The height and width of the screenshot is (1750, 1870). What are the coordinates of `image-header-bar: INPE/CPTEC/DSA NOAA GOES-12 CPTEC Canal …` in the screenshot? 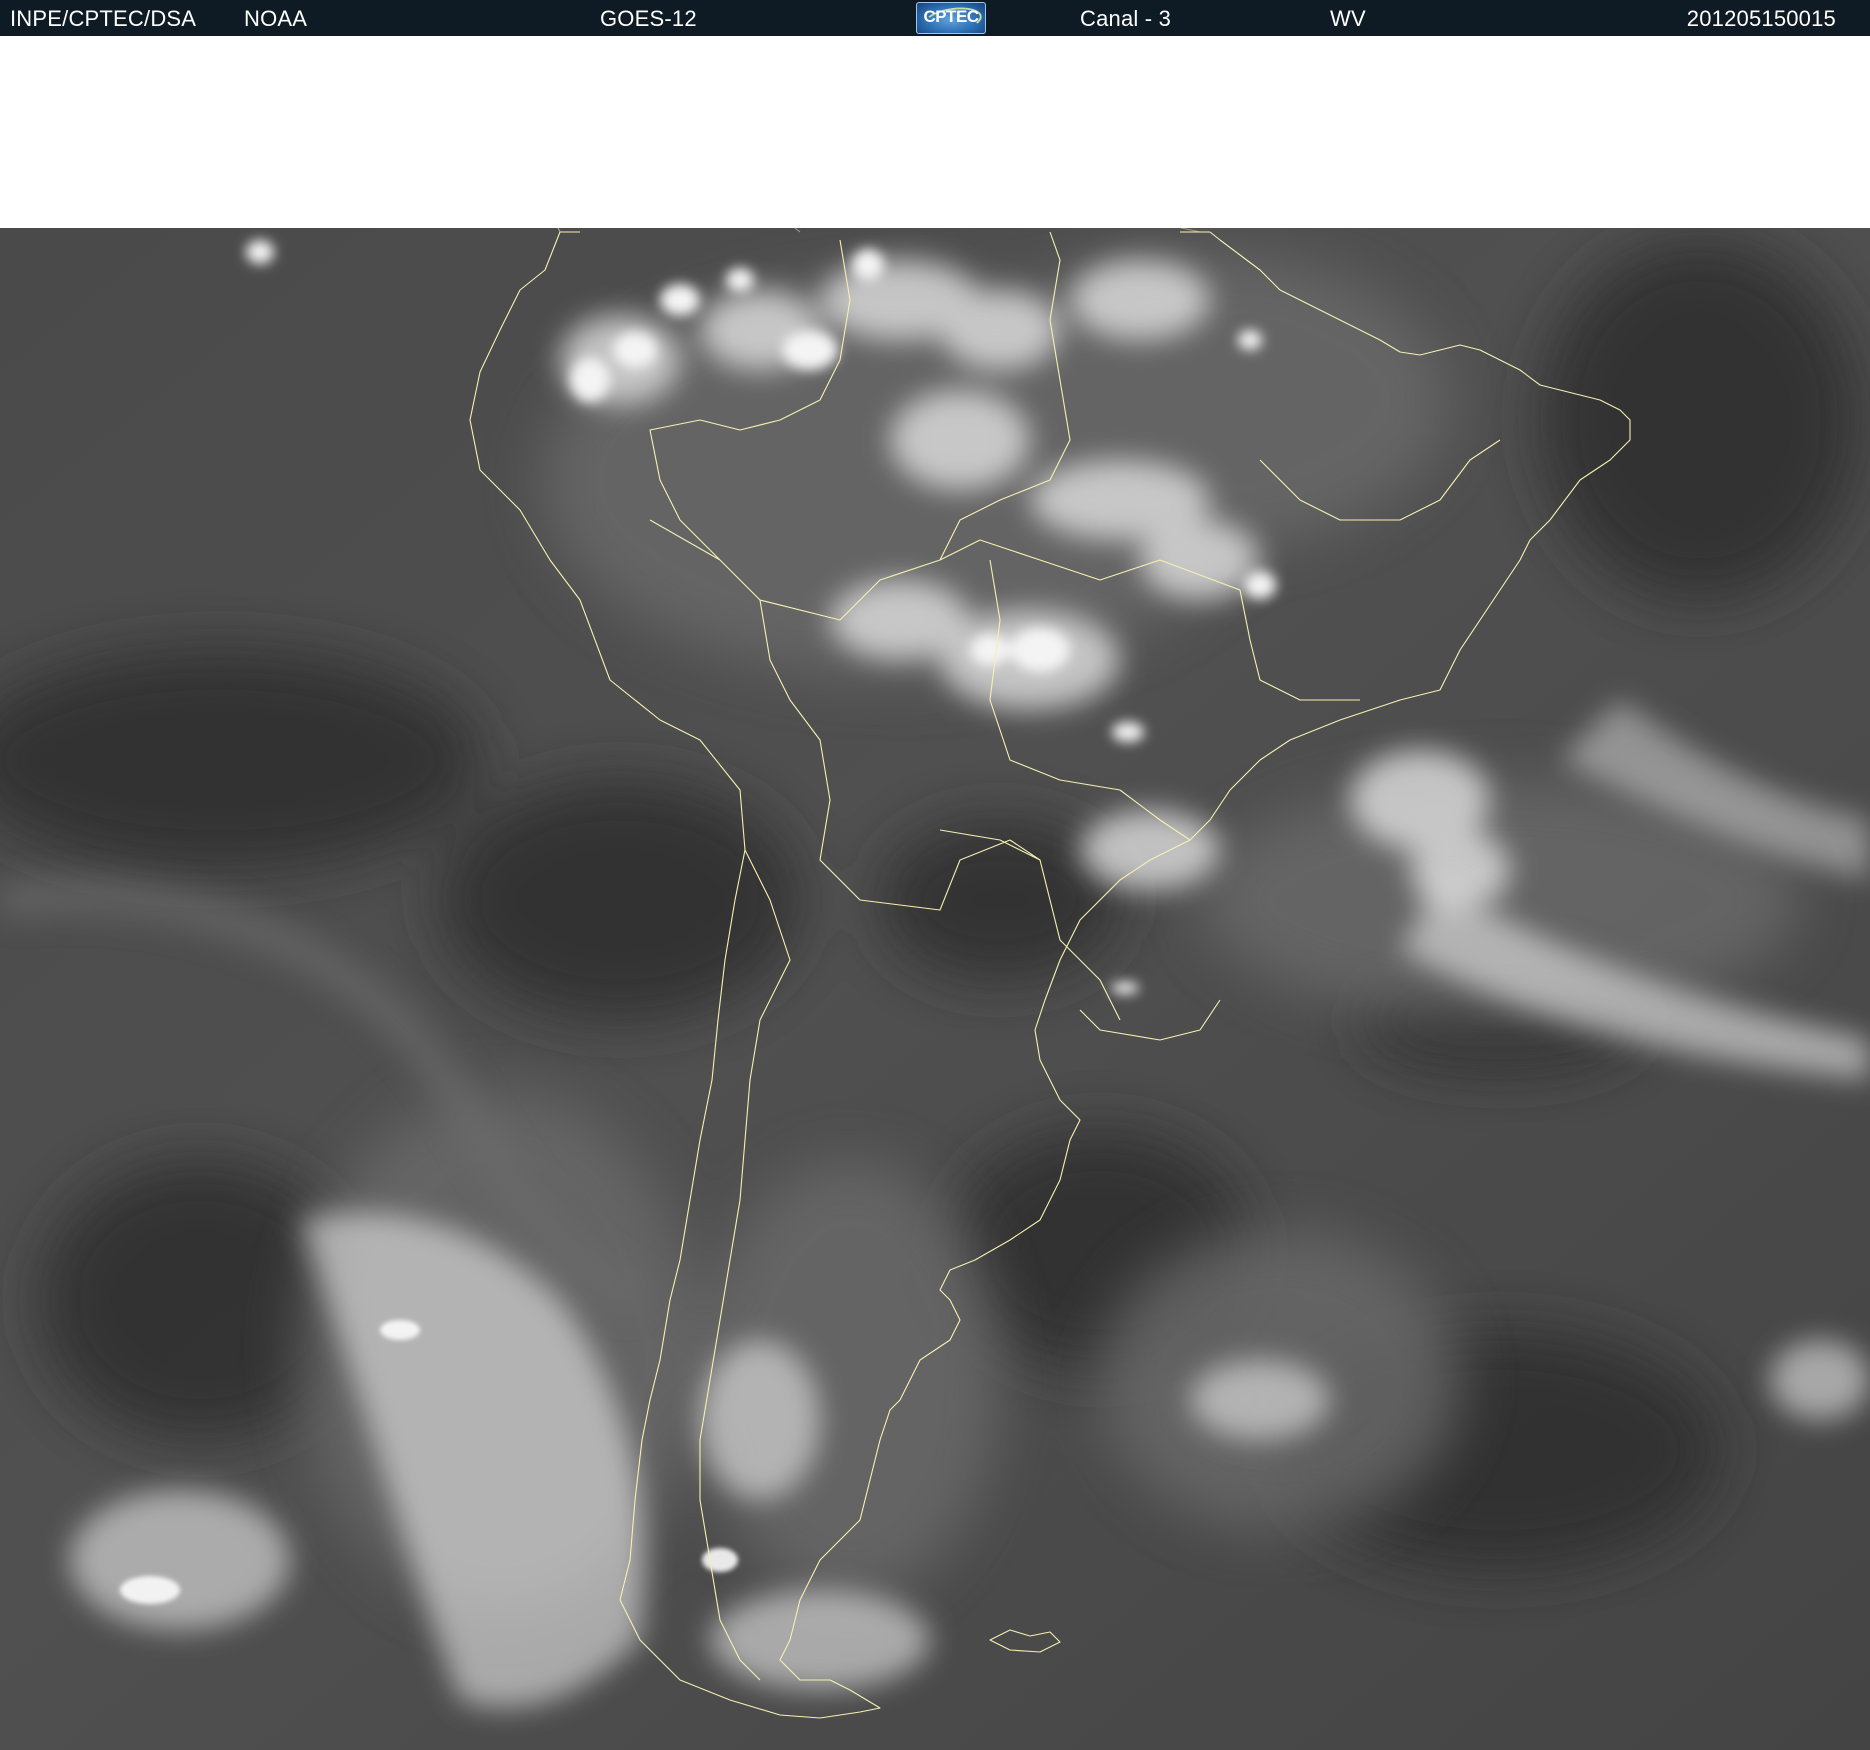 It's located at (935, 18).